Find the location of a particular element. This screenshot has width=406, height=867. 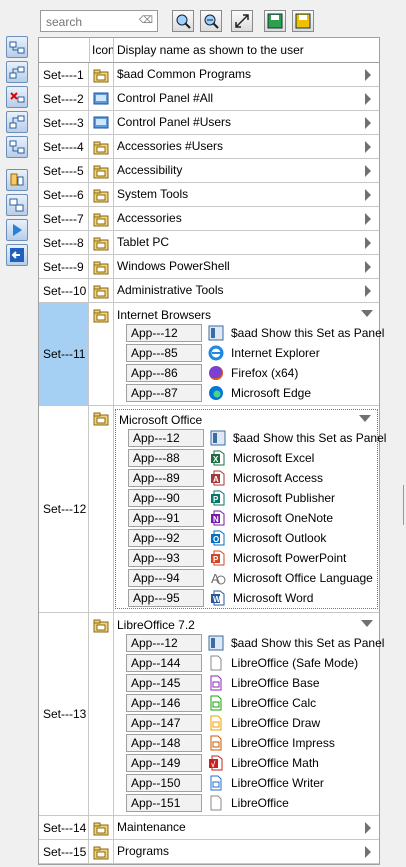

move-up-button is located at coordinates (17, 122).